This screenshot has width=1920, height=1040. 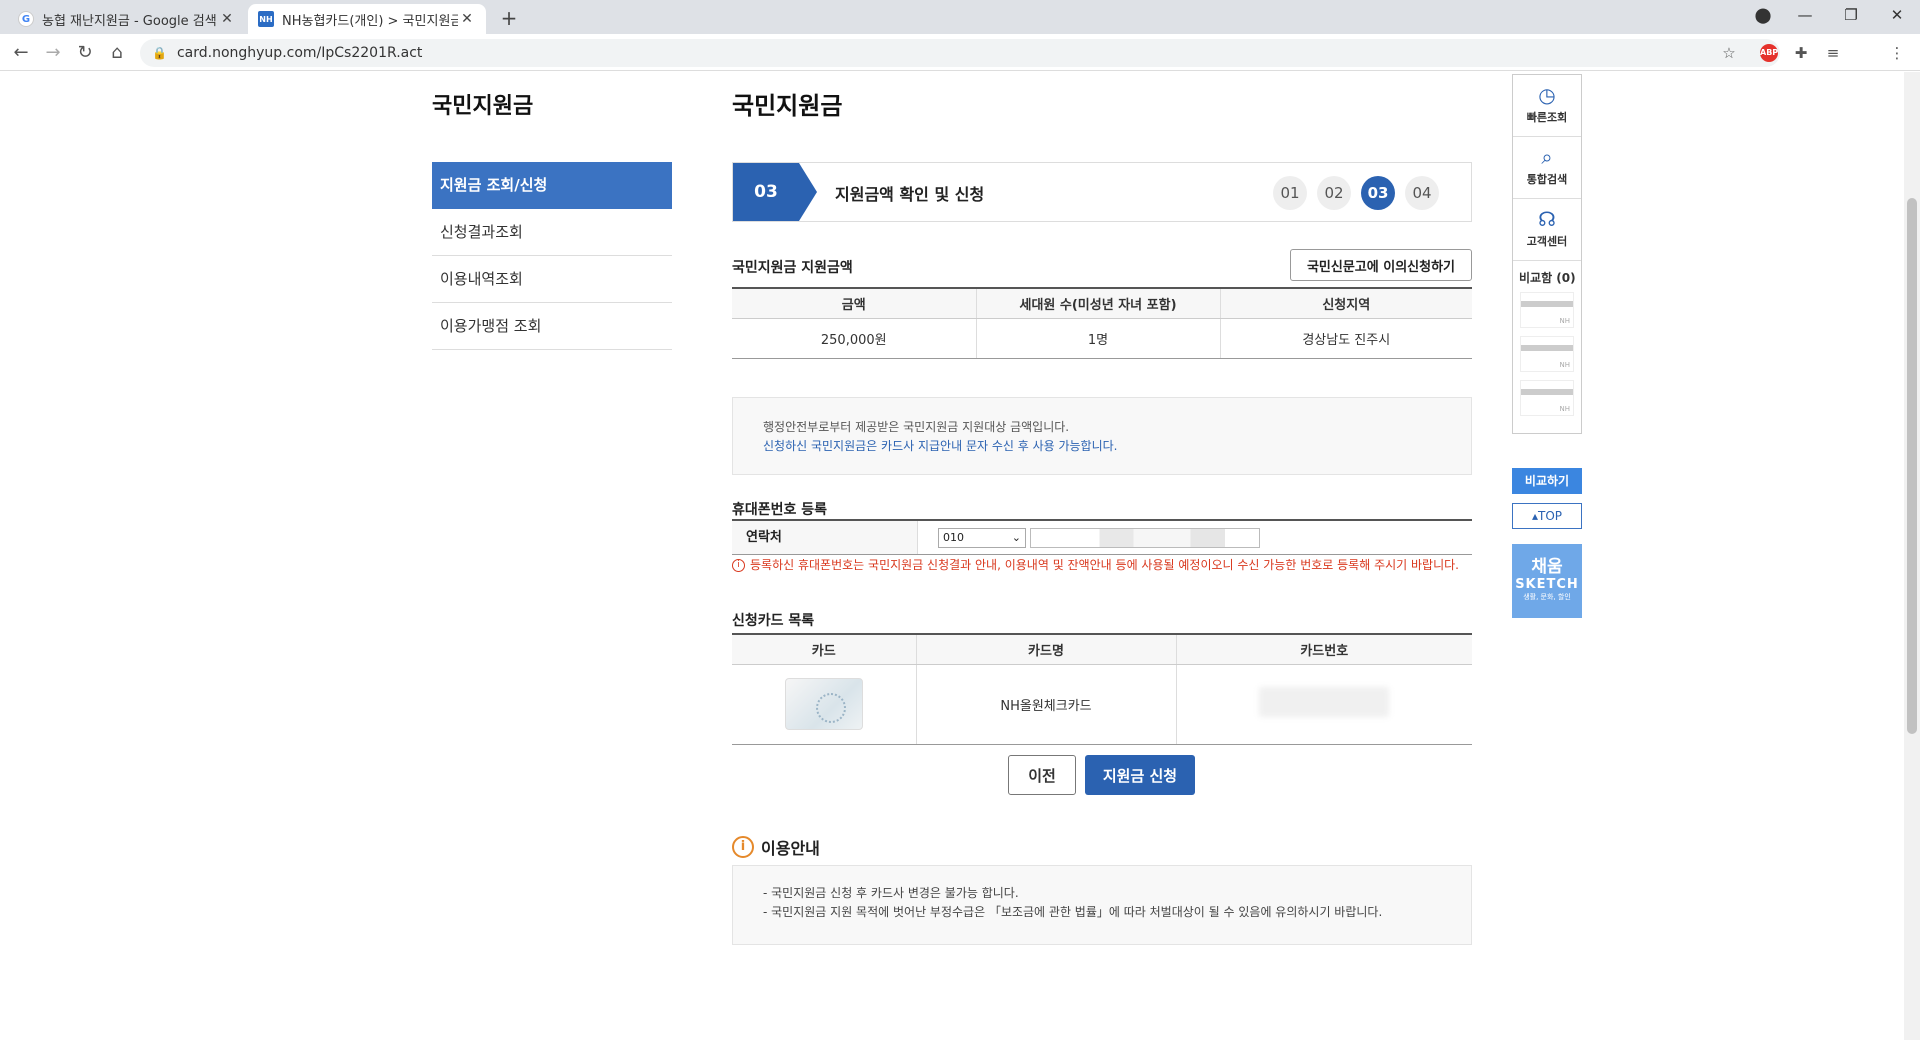 I want to click on back-icon: ←, so click(x=21, y=53).